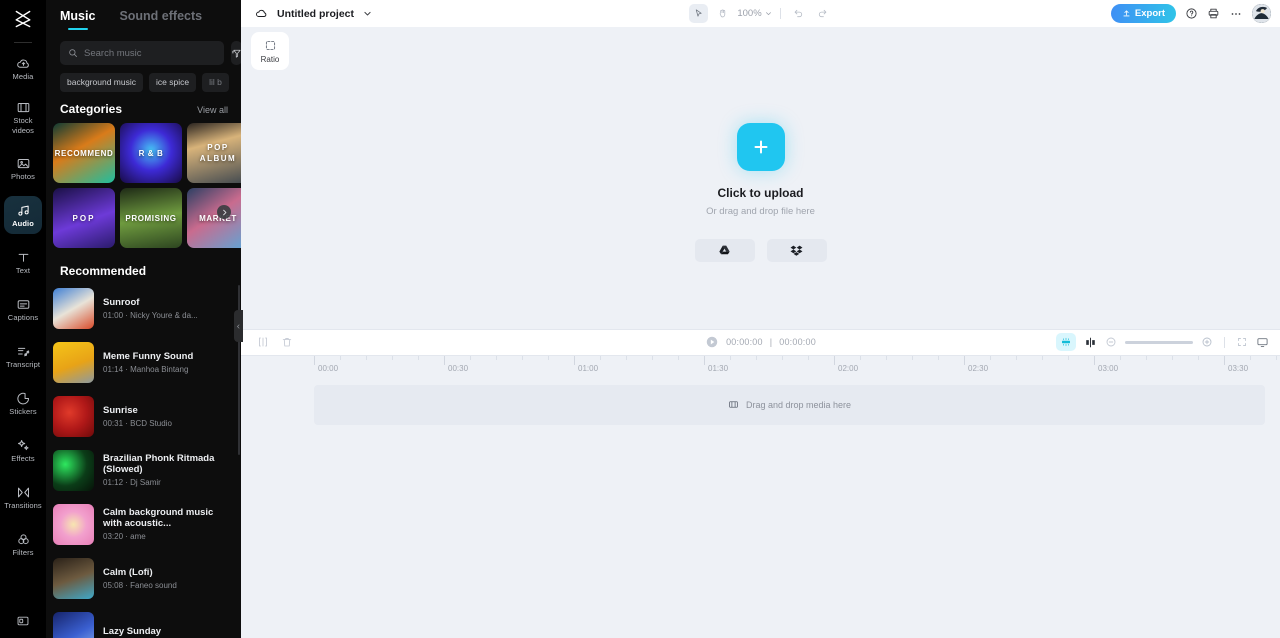  What do you see at coordinates (215, 82) in the screenshot?
I see `chip-lil-b: lil b` at bounding box center [215, 82].